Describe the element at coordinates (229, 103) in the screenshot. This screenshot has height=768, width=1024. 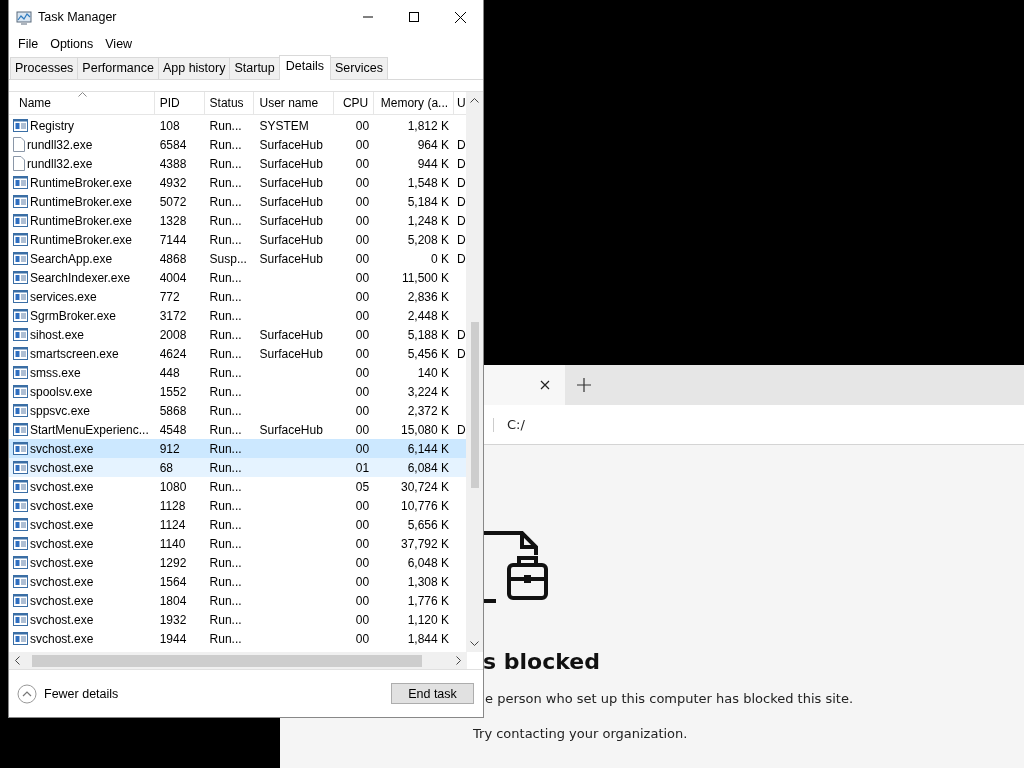
I see `column-header: Status` at that location.